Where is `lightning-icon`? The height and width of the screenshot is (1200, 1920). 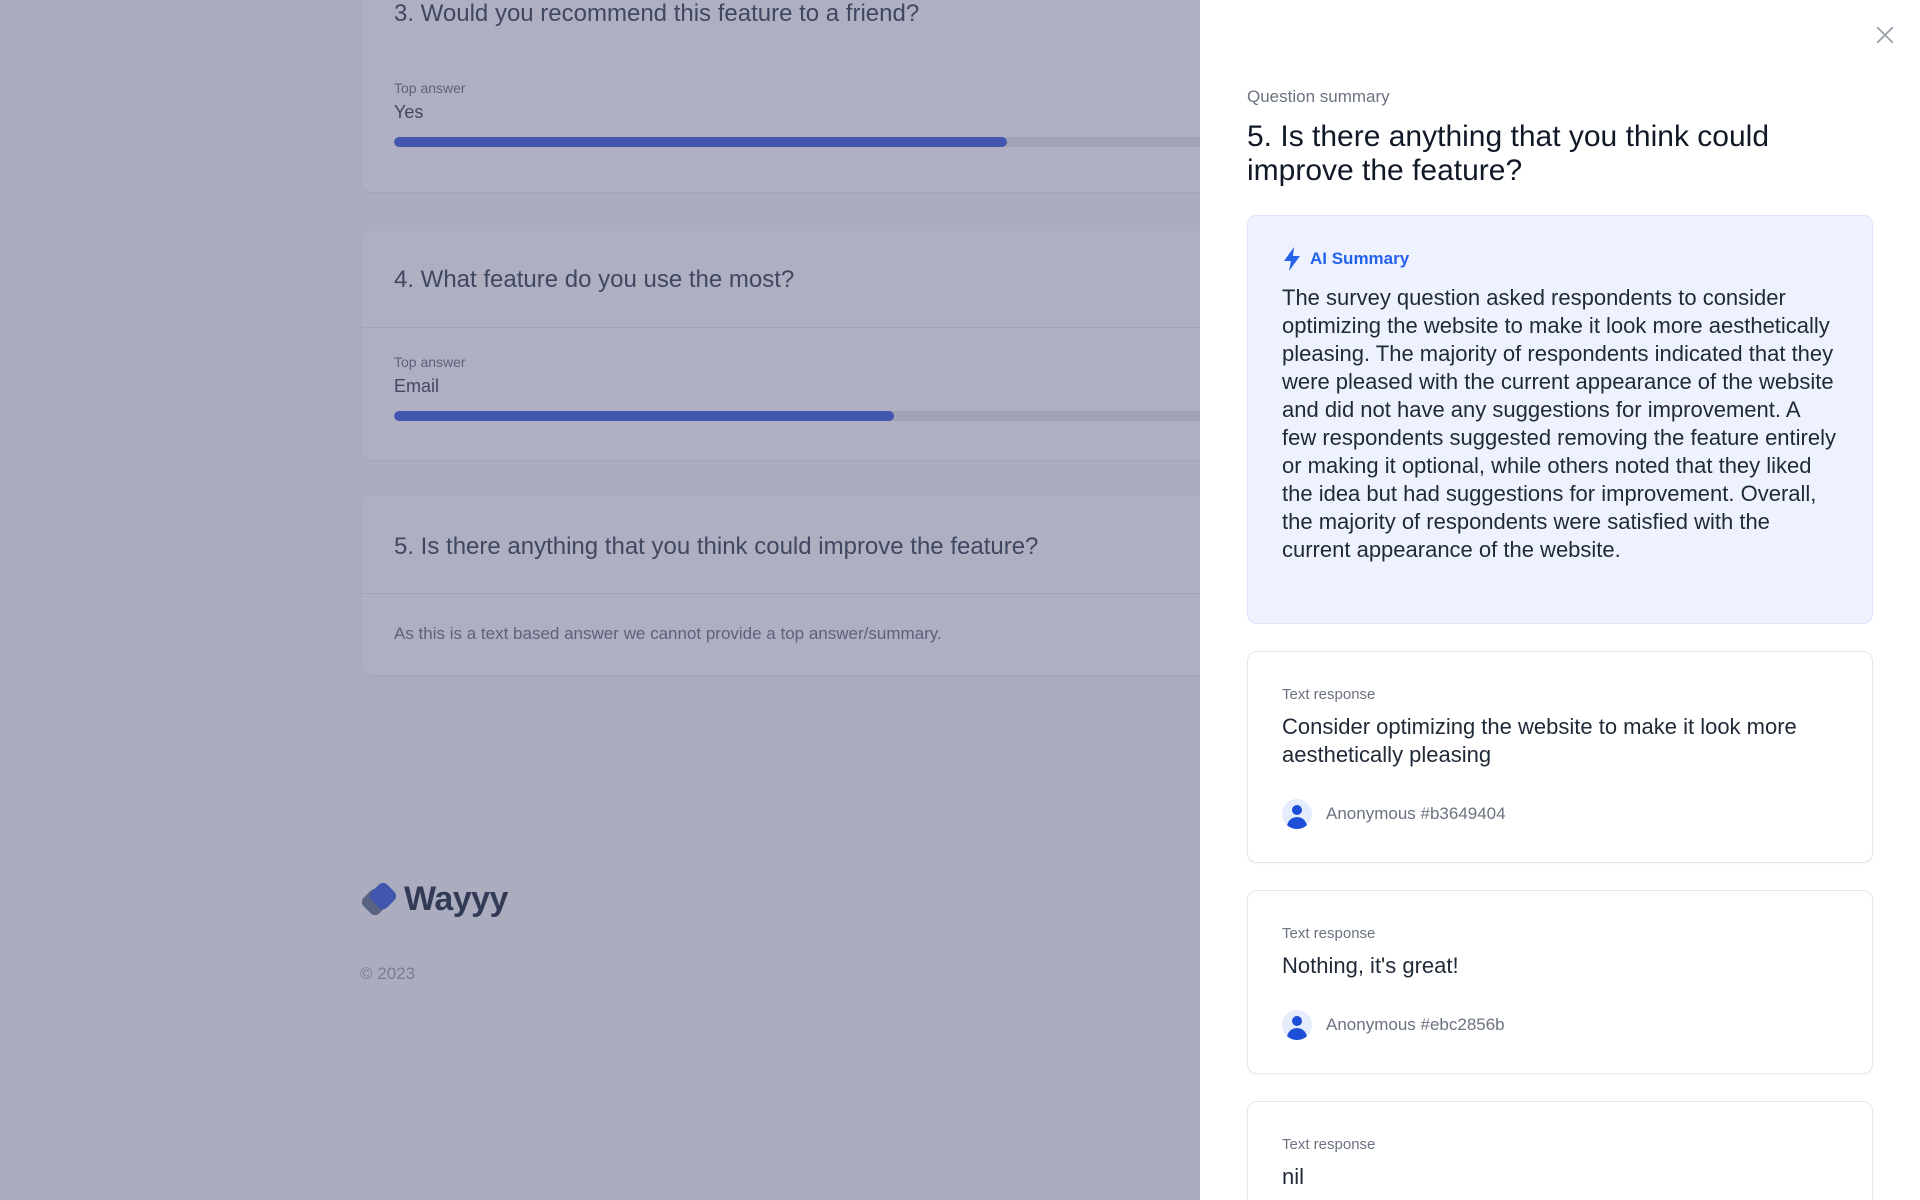 lightning-icon is located at coordinates (1292, 259).